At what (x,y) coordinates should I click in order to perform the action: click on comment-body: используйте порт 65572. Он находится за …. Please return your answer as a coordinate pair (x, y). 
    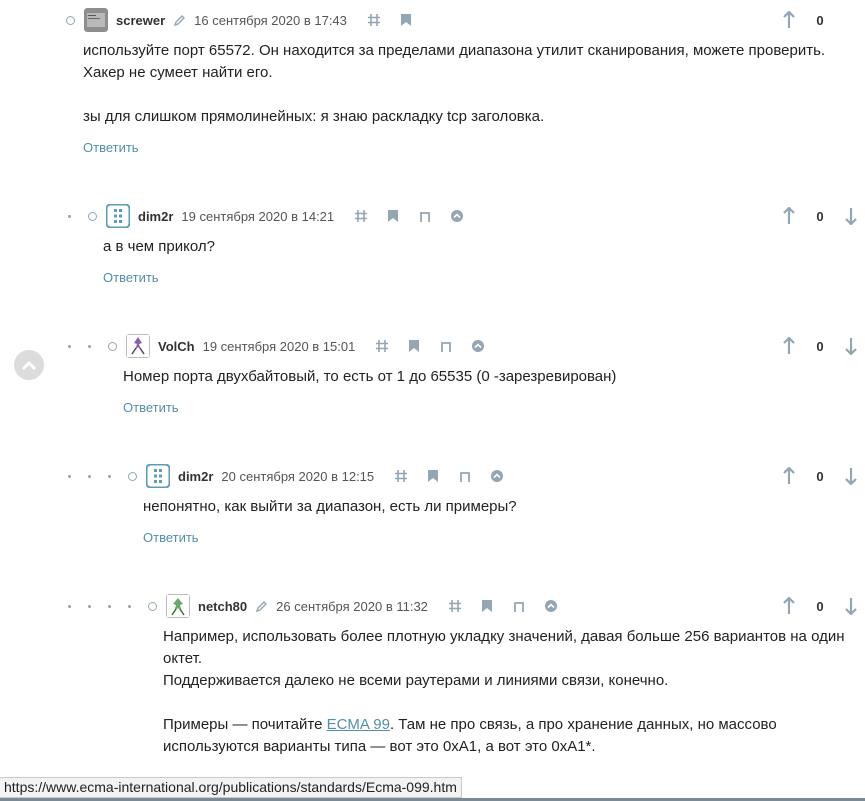
    Looking at the image, I should click on (454, 84).